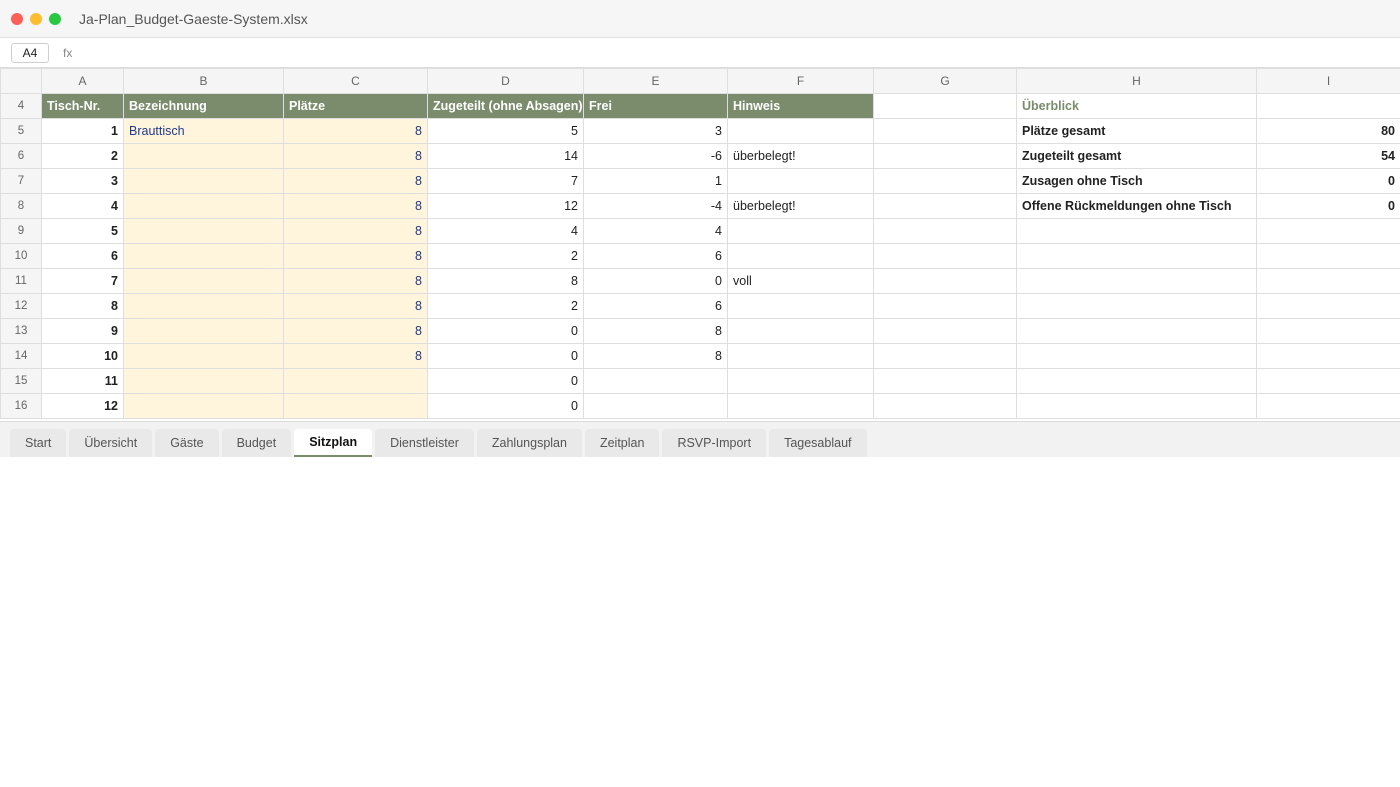  I want to click on row-header: 9, so click(21, 231).